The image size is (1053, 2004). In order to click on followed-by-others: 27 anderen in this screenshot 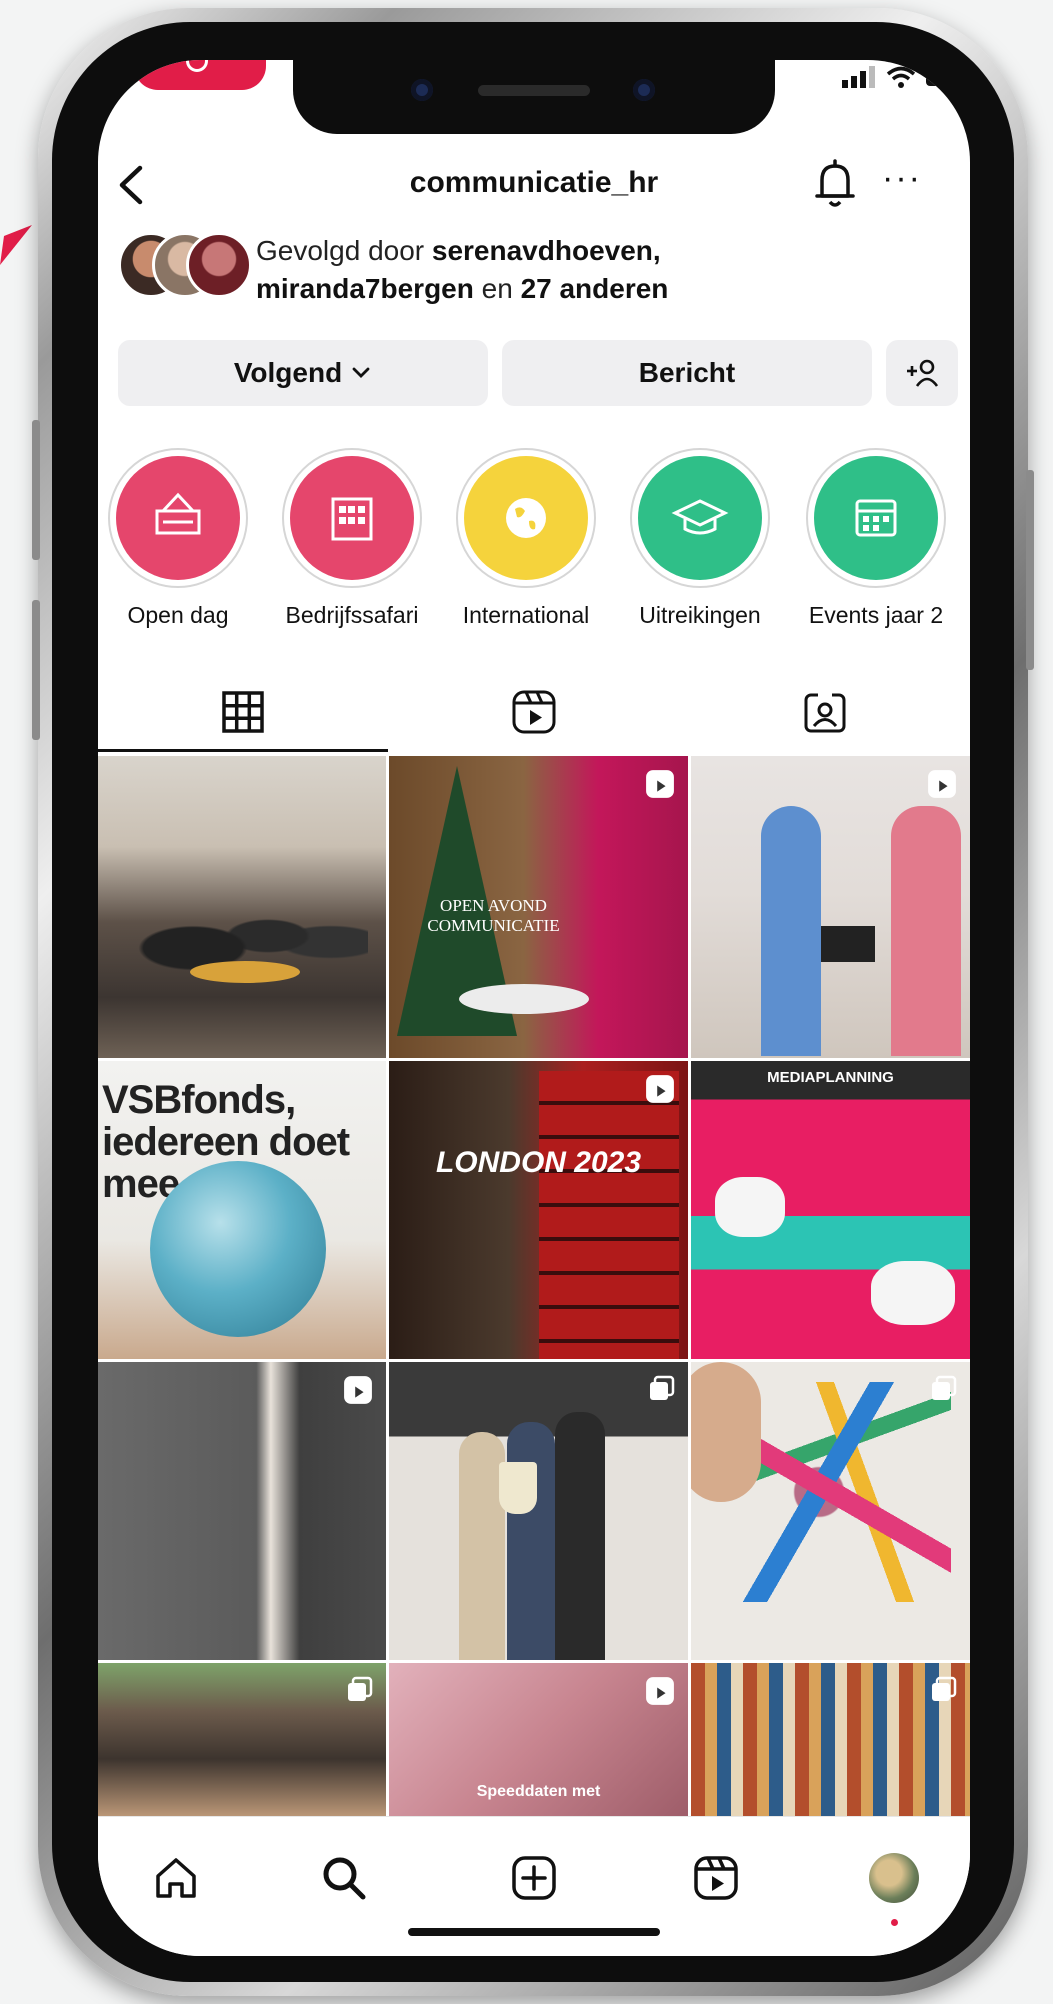, I will do `click(595, 288)`.